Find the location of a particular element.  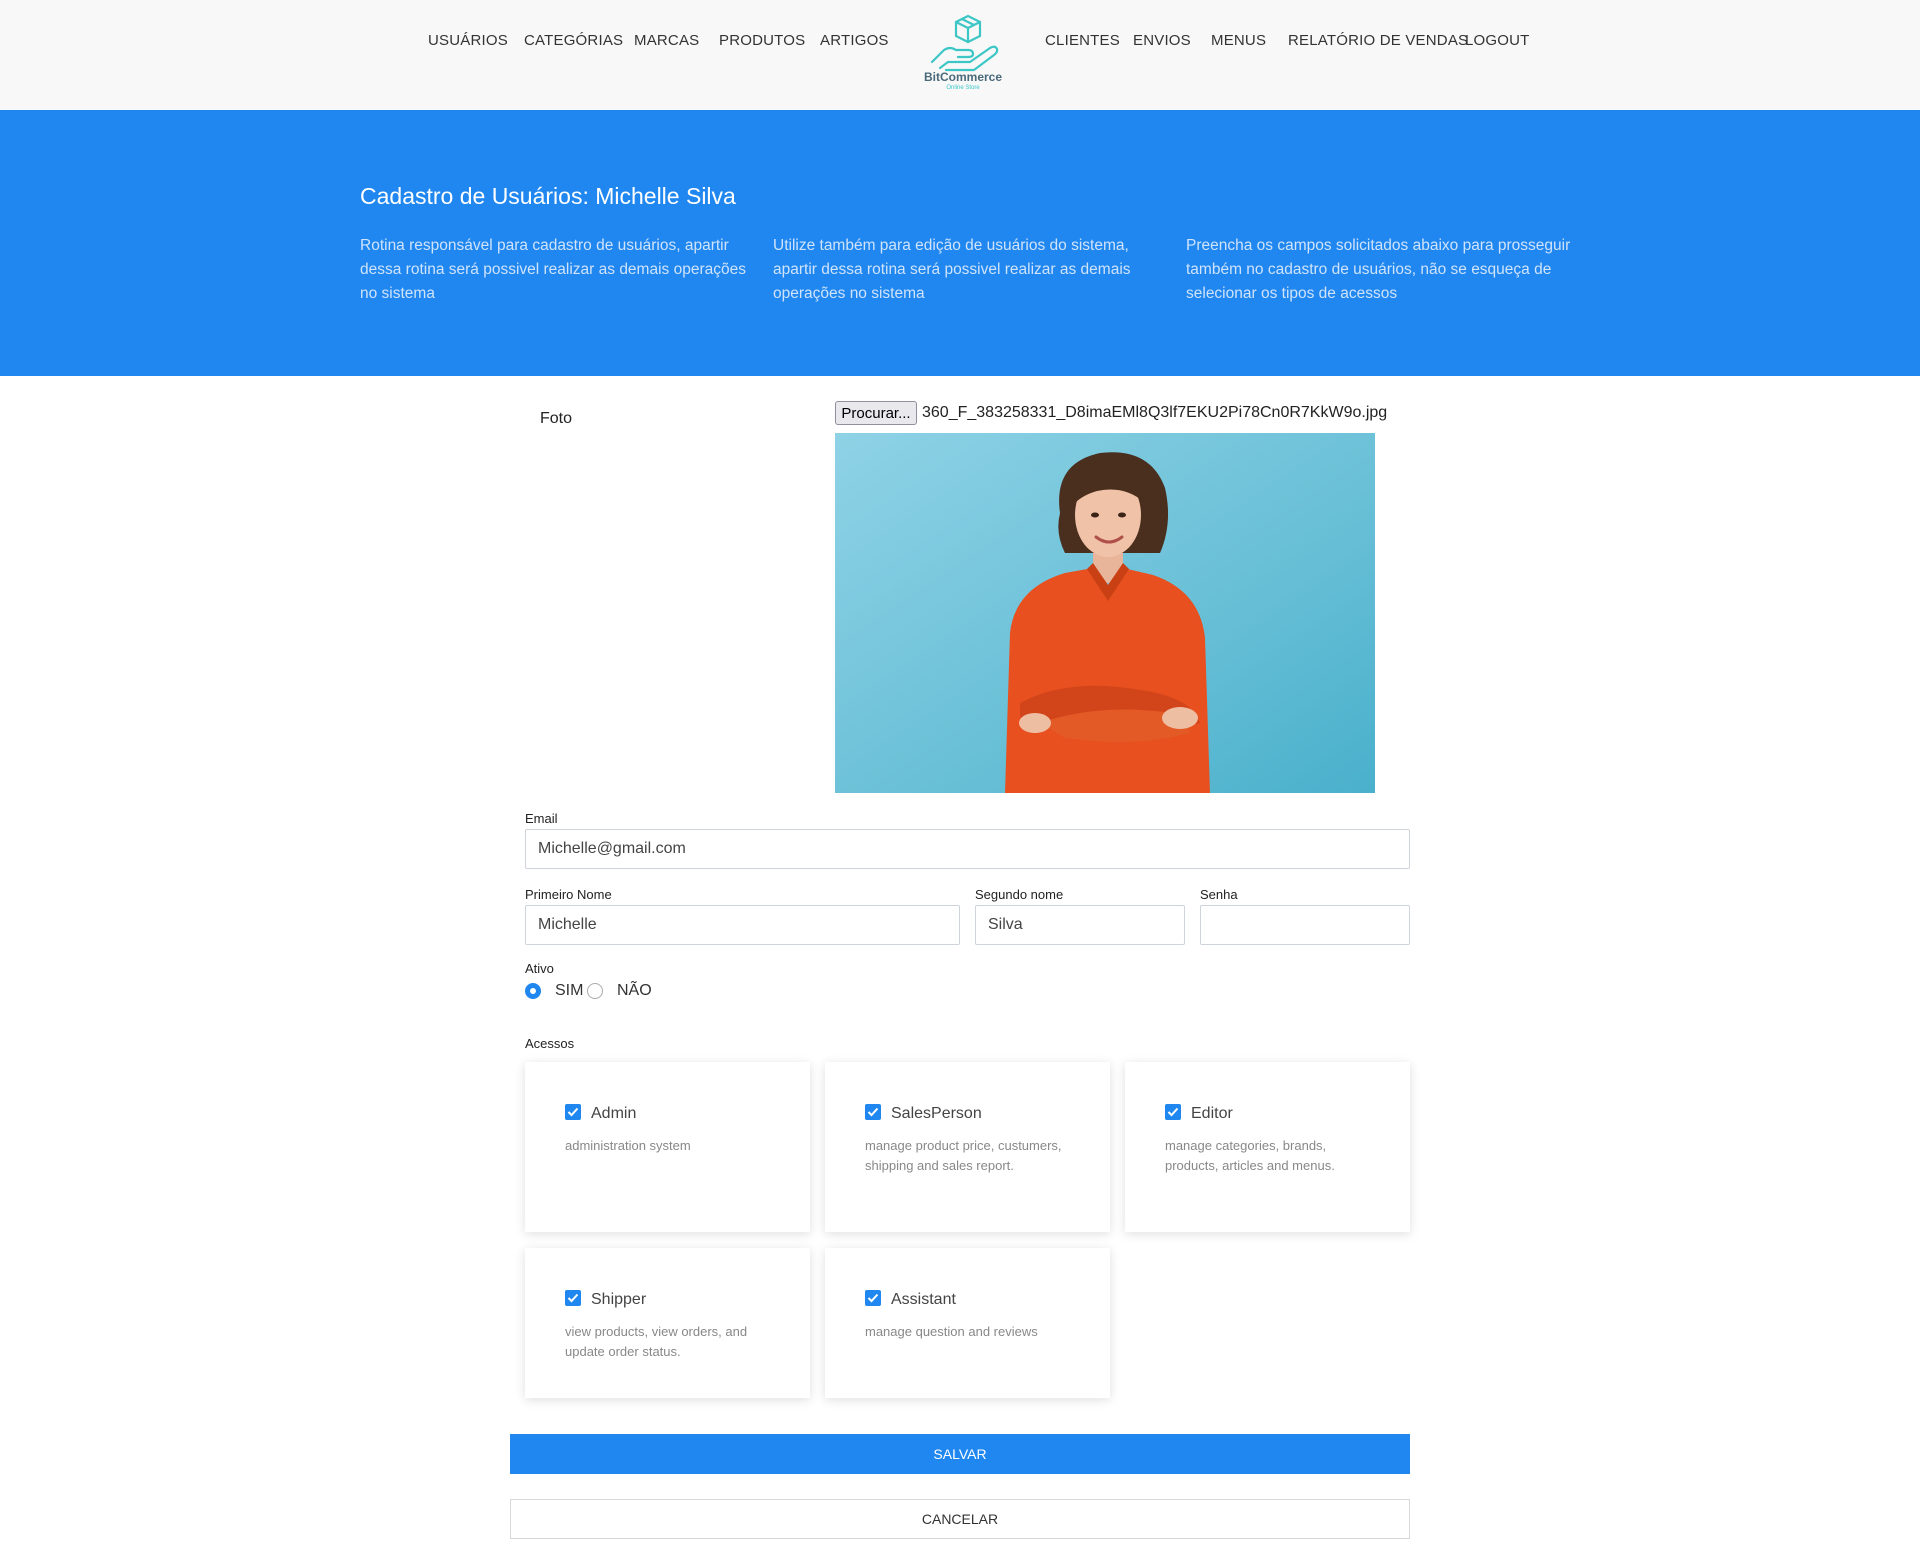

last-name-field is located at coordinates (1080, 925).